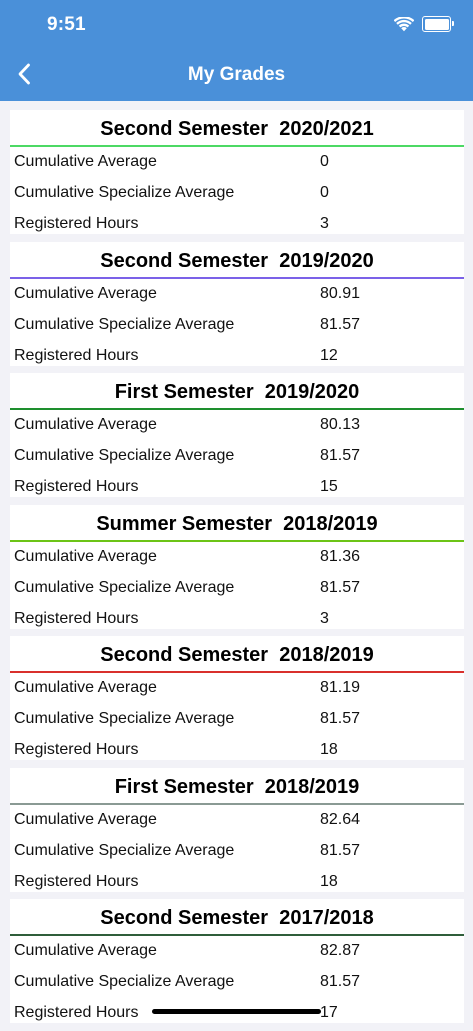 The height and width of the screenshot is (1031, 473). What do you see at coordinates (237, 260) in the screenshot?
I see `semester-title: Second Semester 2019/2020` at bounding box center [237, 260].